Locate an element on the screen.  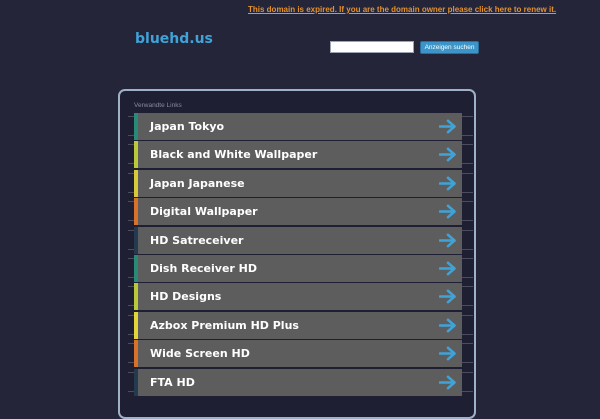
link-label: FTA HD is located at coordinates (172, 382).